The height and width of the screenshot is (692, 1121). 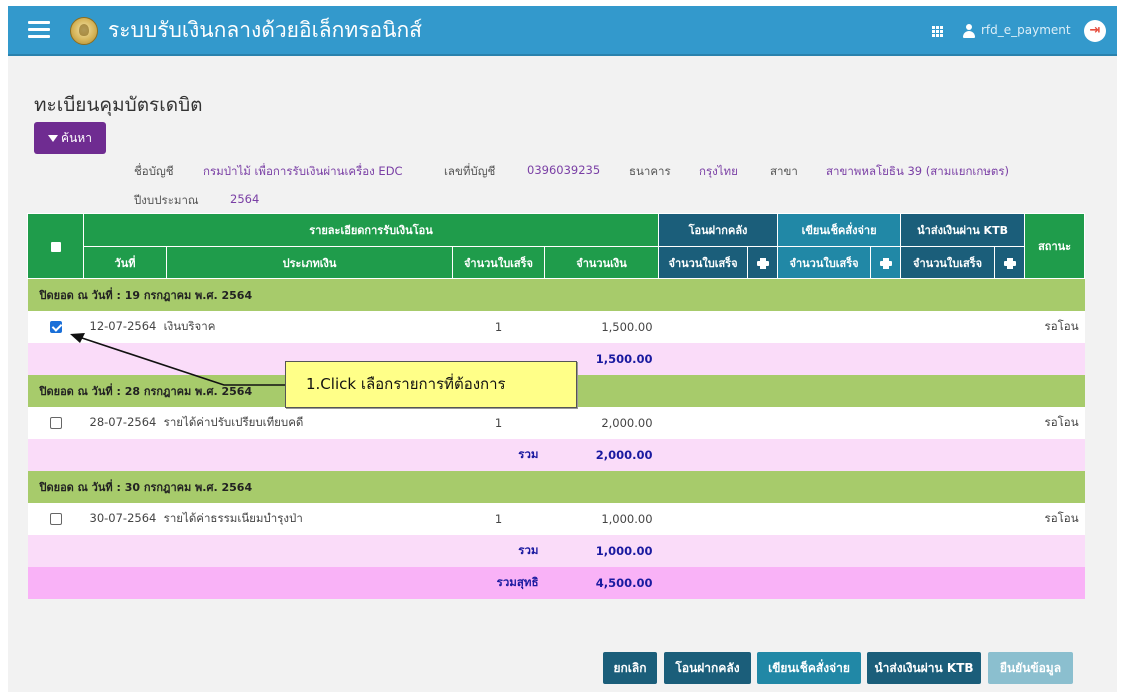 What do you see at coordinates (1095, 31) in the screenshot?
I see `logout-icon: ⇥` at bounding box center [1095, 31].